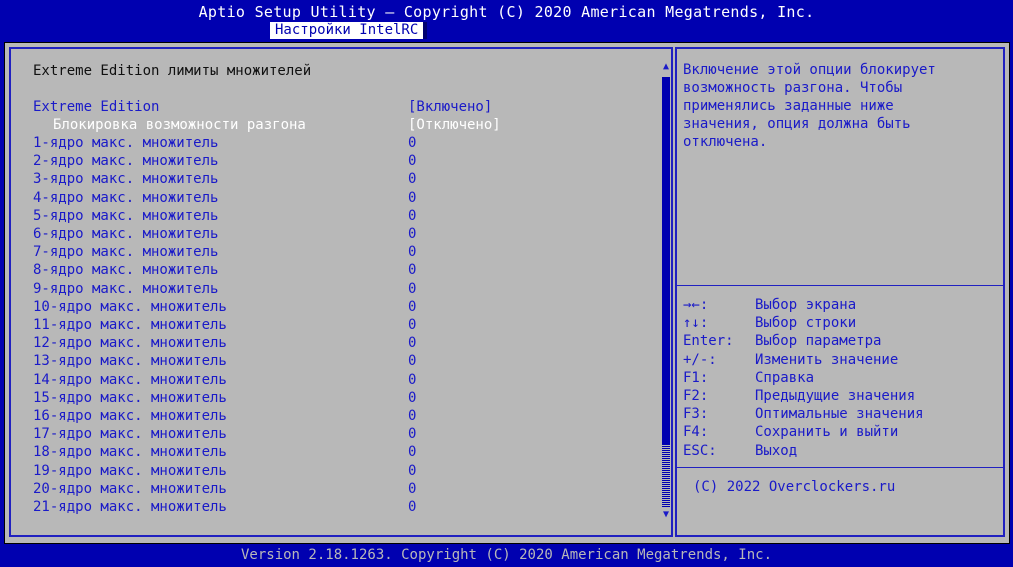 Image resolution: width=1013 pixels, height=567 pixels. I want to click on setting-core-multiplier: 8-ядро макс. множитель 0, so click(343, 271).